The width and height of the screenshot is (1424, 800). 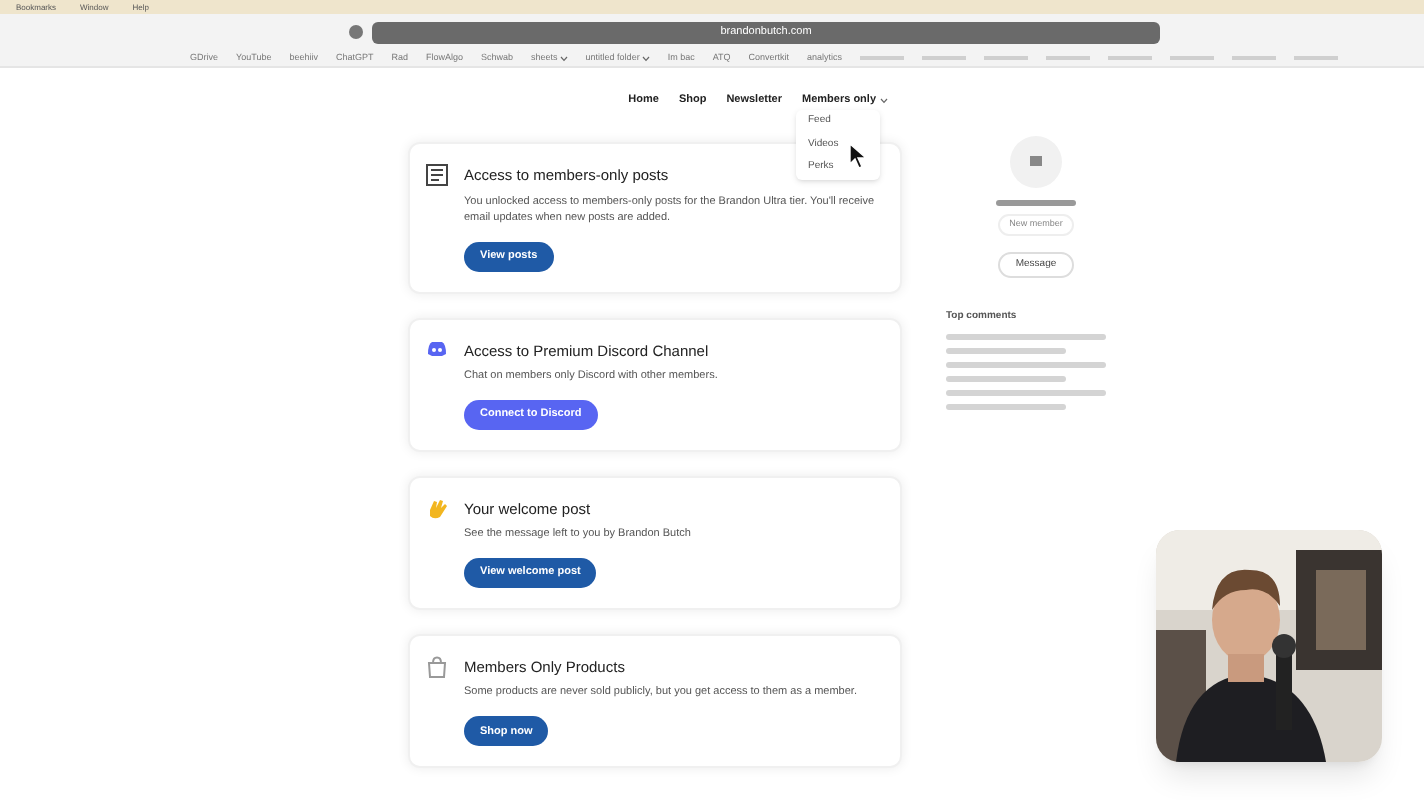 What do you see at coordinates (437, 508) in the screenshot?
I see `waving-hand-icon` at bounding box center [437, 508].